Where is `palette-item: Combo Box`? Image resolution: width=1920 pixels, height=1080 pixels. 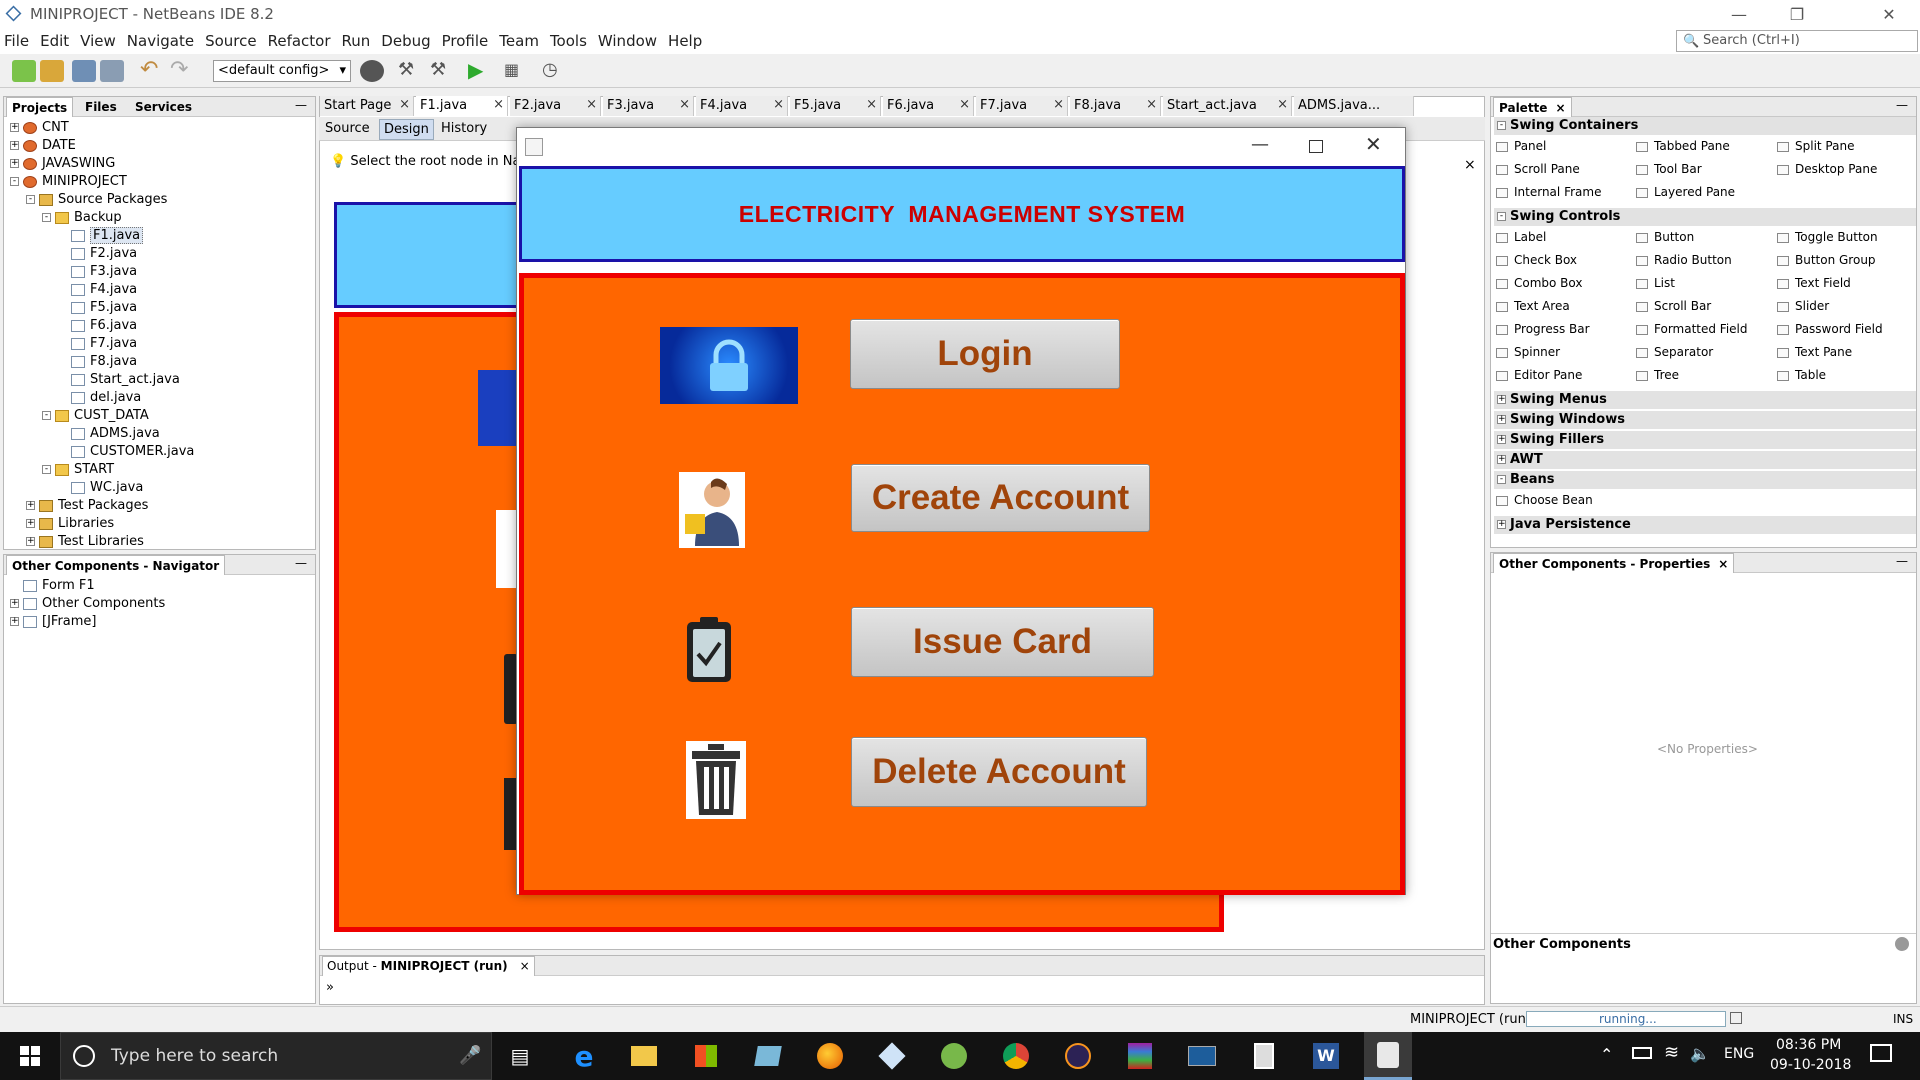 palette-item: Combo Box is located at coordinates (1539, 283).